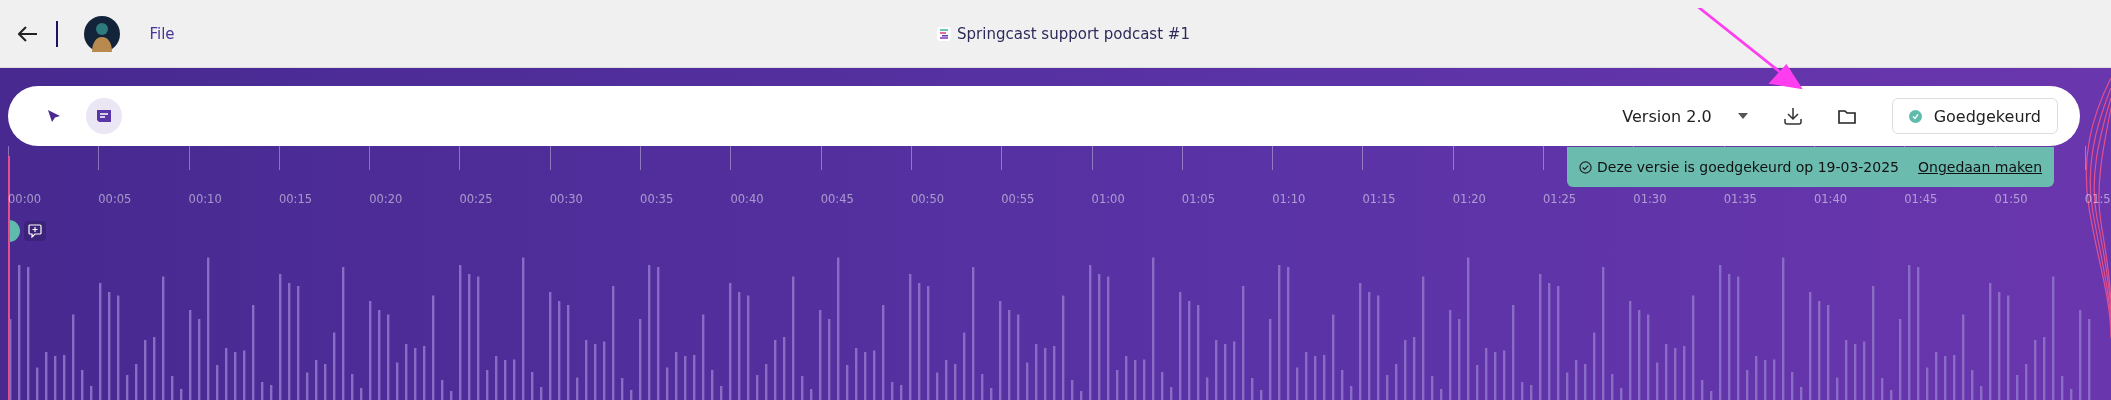 The width and height of the screenshot is (2111, 400). Describe the element at coordinates (837, 199) in the screenshot. I see `time-label: 00:45` at that location.